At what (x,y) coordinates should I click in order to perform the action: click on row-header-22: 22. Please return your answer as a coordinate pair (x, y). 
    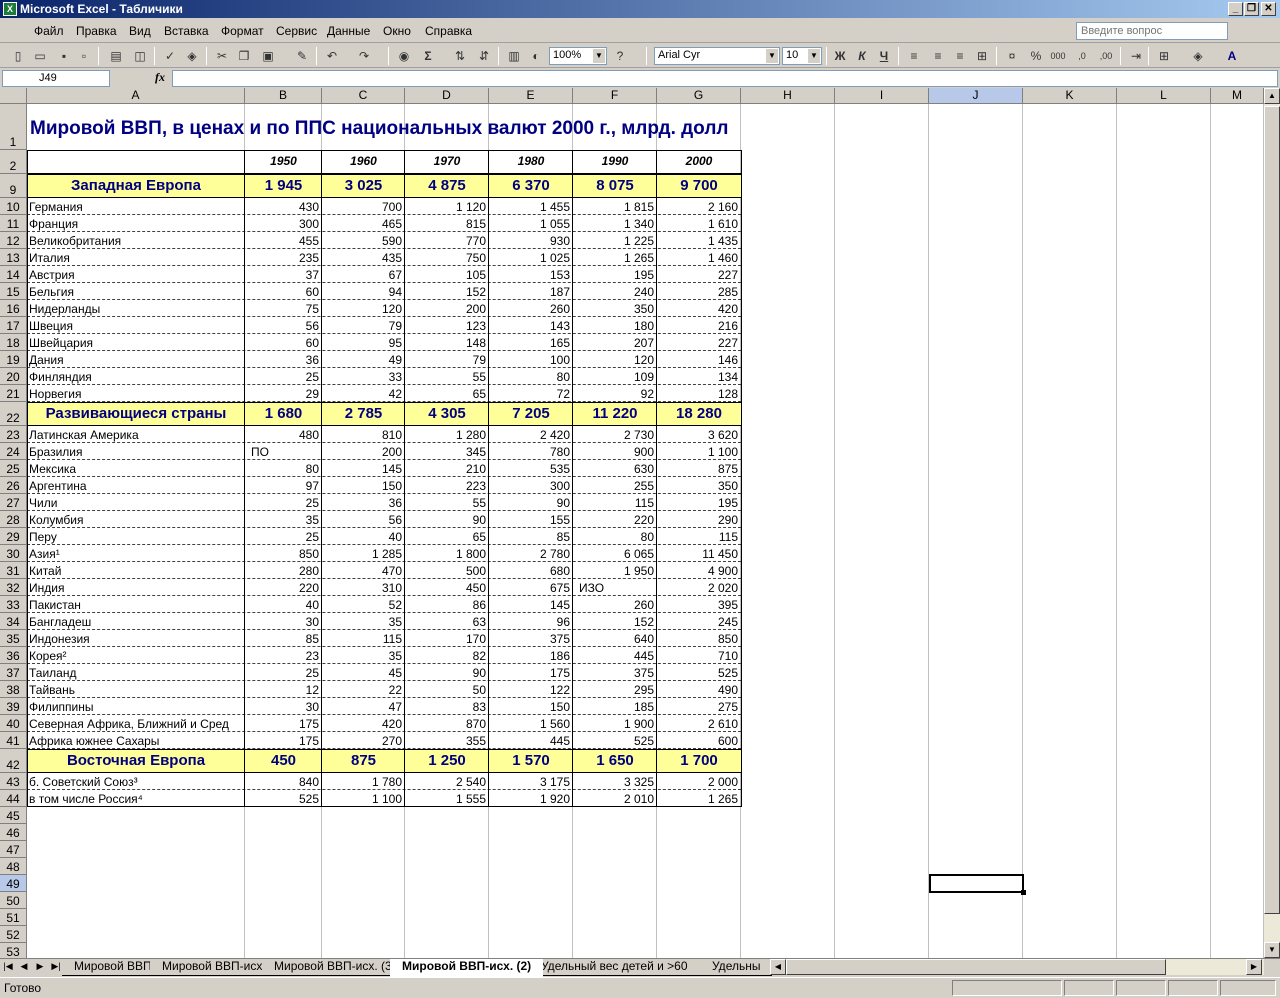
    Looking at the image, I should click on (13, 414).